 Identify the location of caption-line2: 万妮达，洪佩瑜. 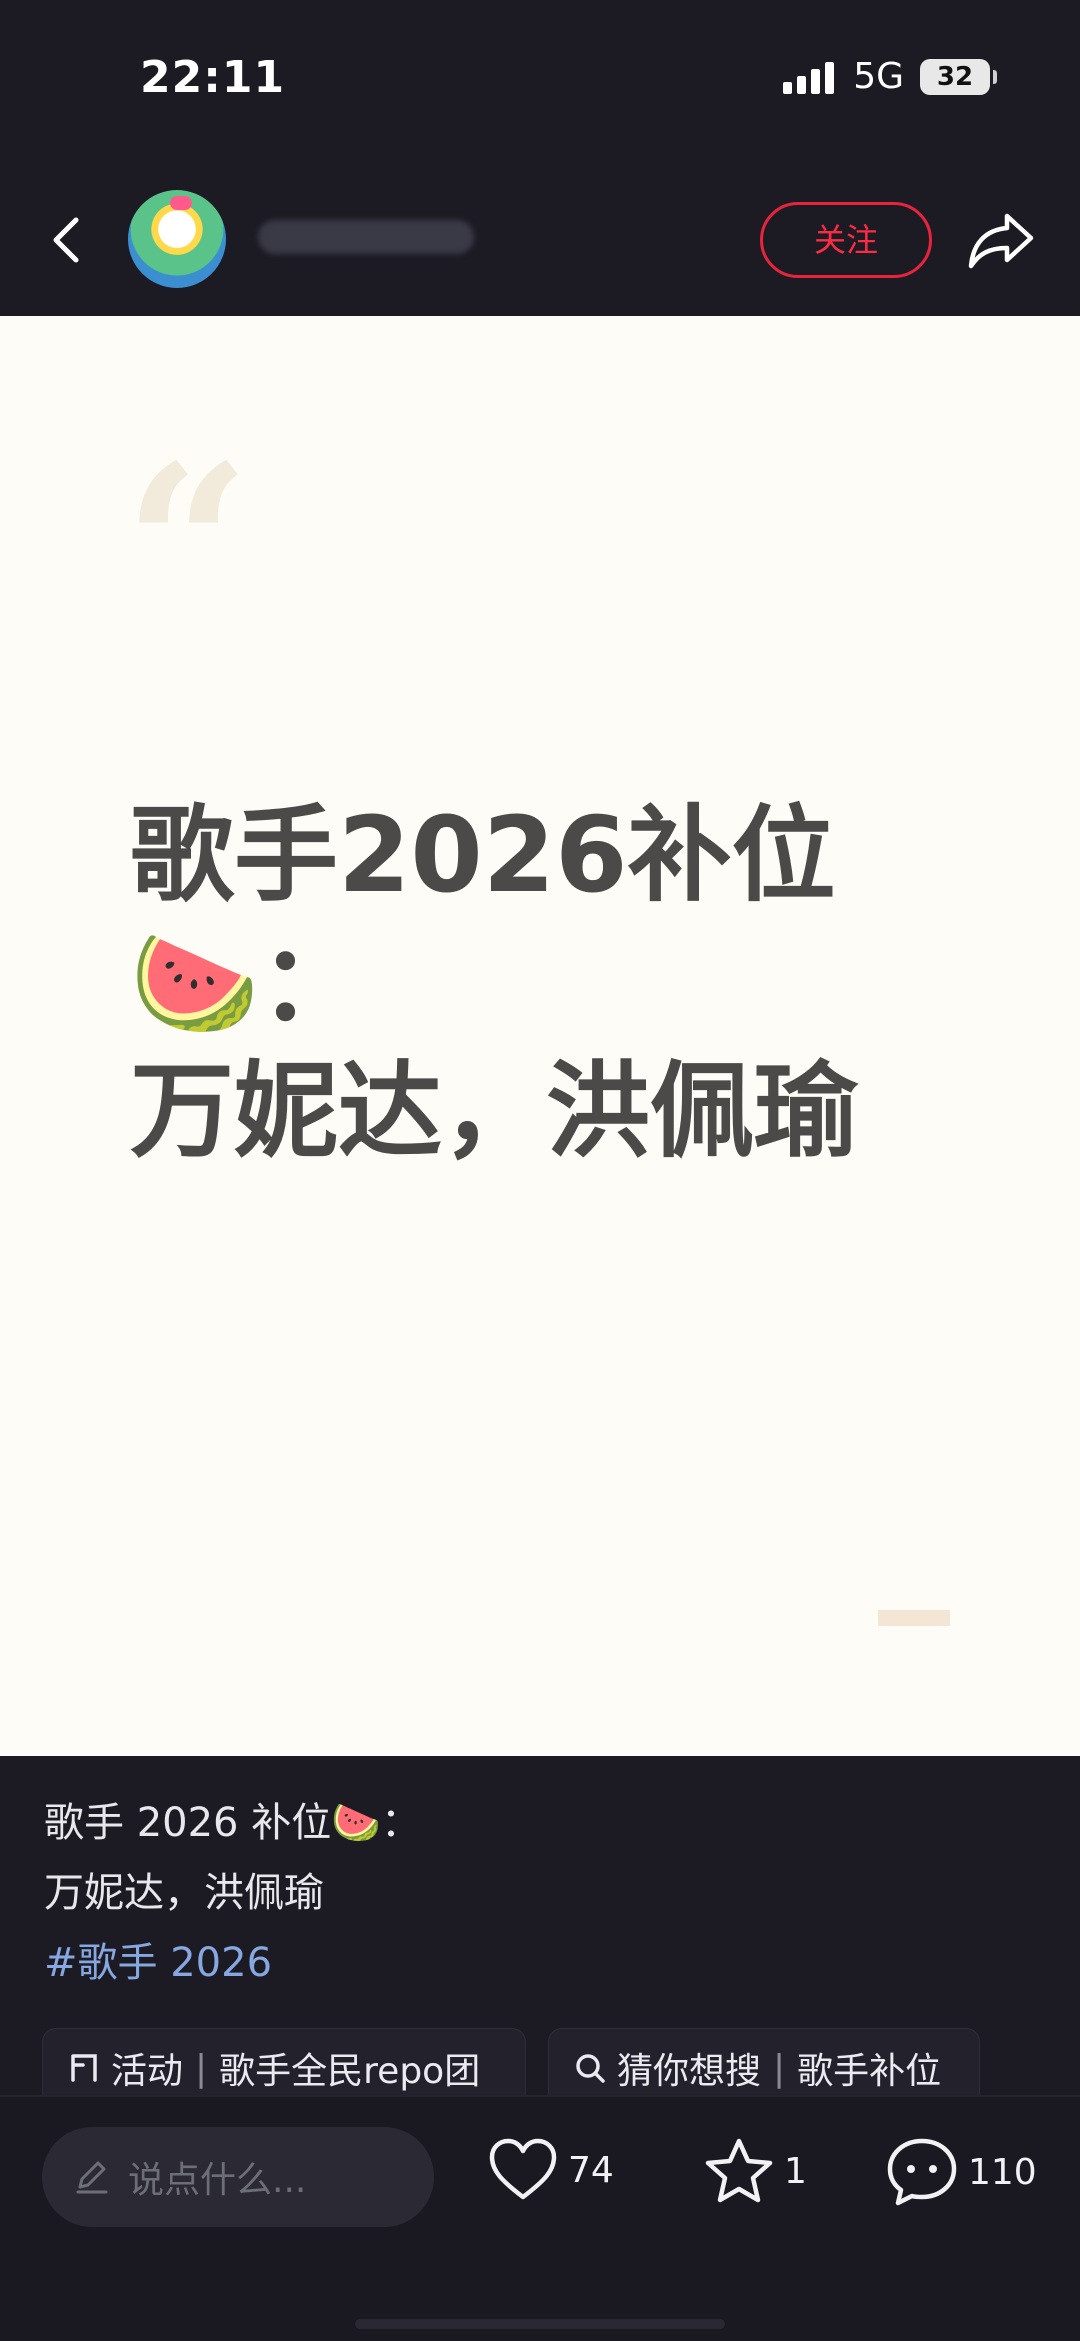
(184, 1893).